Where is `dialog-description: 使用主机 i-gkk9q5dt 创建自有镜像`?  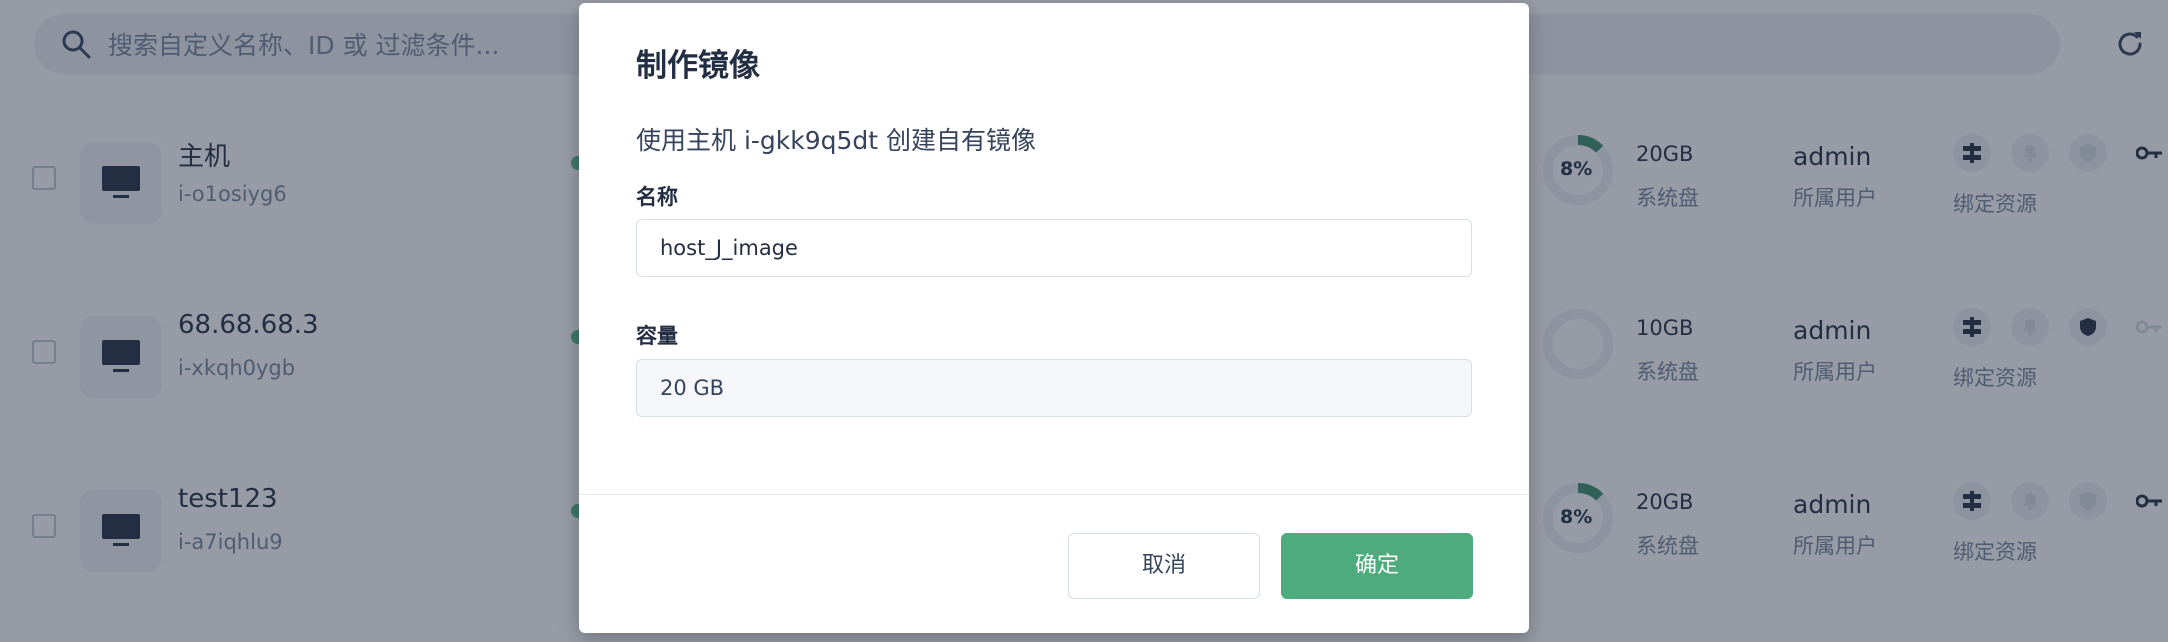
dialog-description: 使用主机 i-gkk9q5dt 创建自有镜像 is located at coordinates (836, 140).